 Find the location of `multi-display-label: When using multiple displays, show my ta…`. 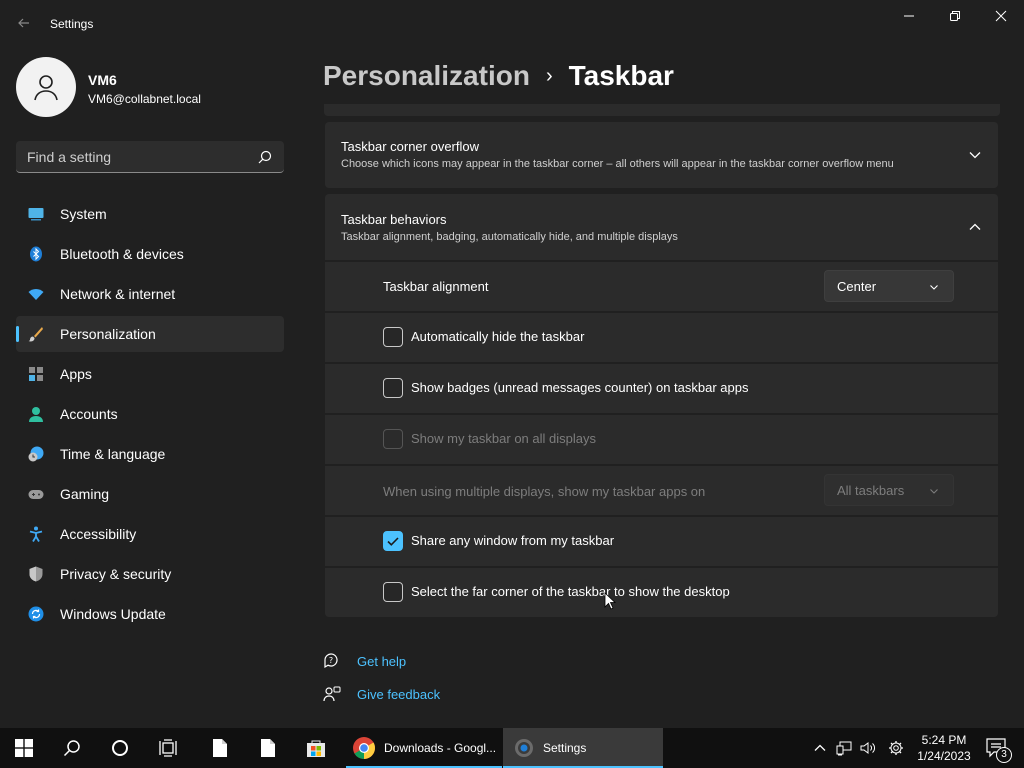

multi-display-label: When using multiple displays, show my ta… is located at coordinates (544, 491).